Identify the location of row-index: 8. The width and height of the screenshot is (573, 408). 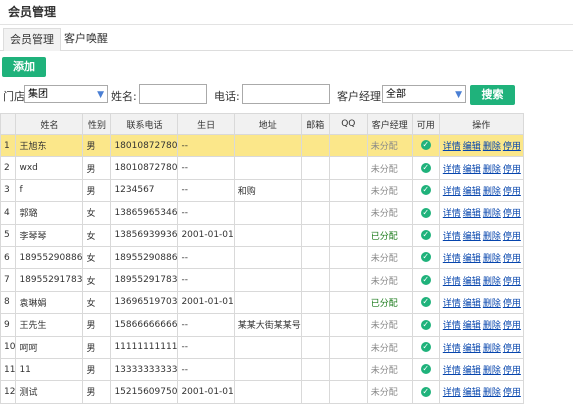
(8, 302).